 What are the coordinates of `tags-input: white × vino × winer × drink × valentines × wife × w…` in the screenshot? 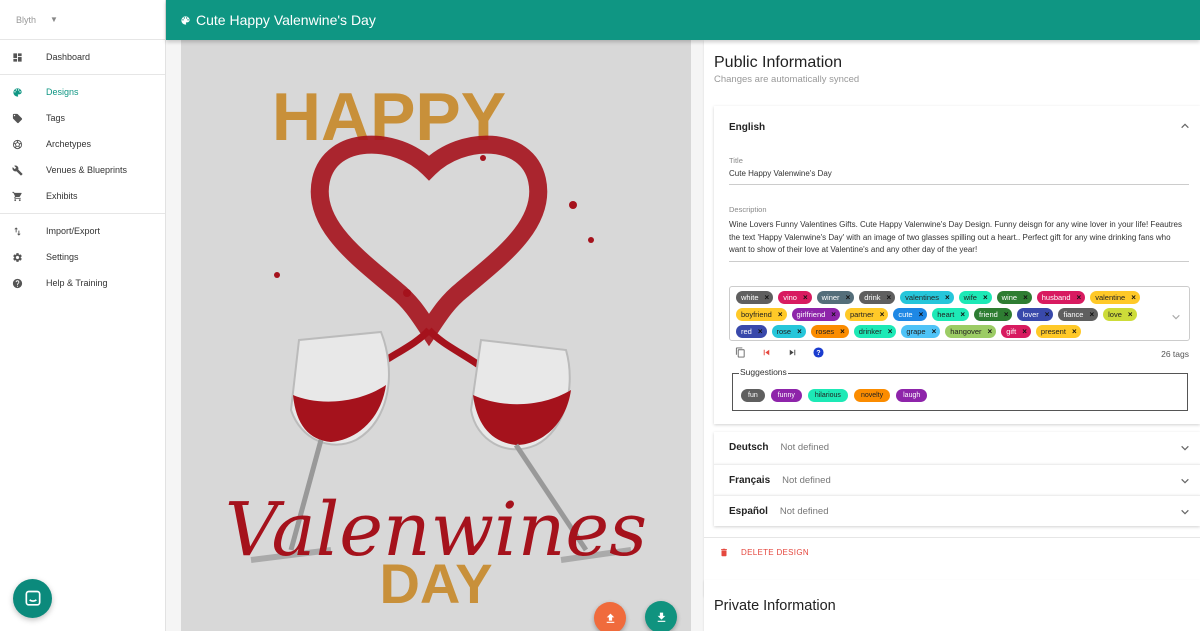 It's located at (959, 313).